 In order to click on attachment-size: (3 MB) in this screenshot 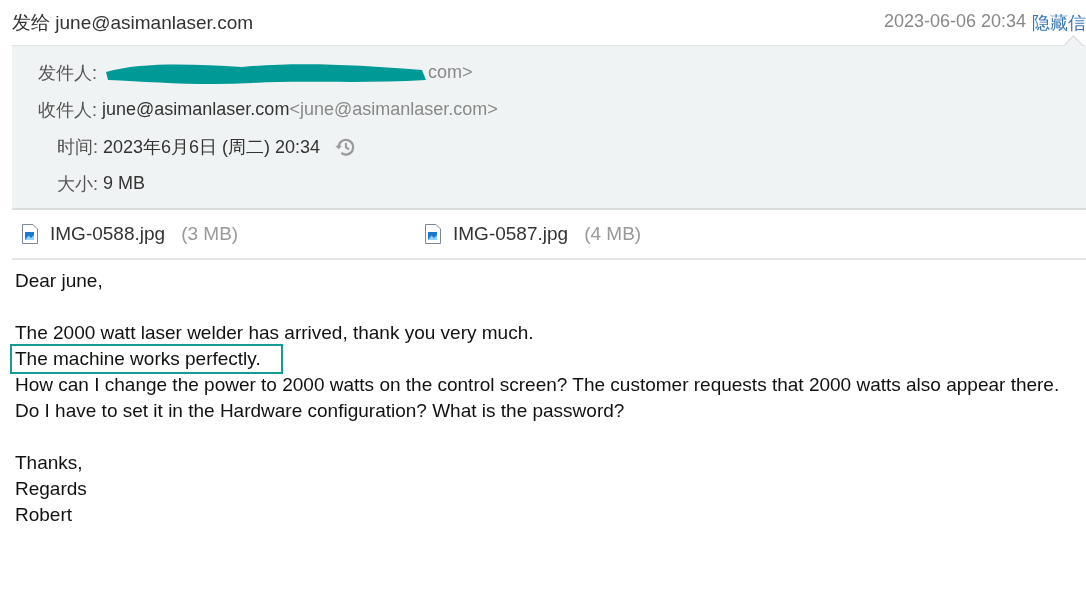, I will do `click(210, 234)`.